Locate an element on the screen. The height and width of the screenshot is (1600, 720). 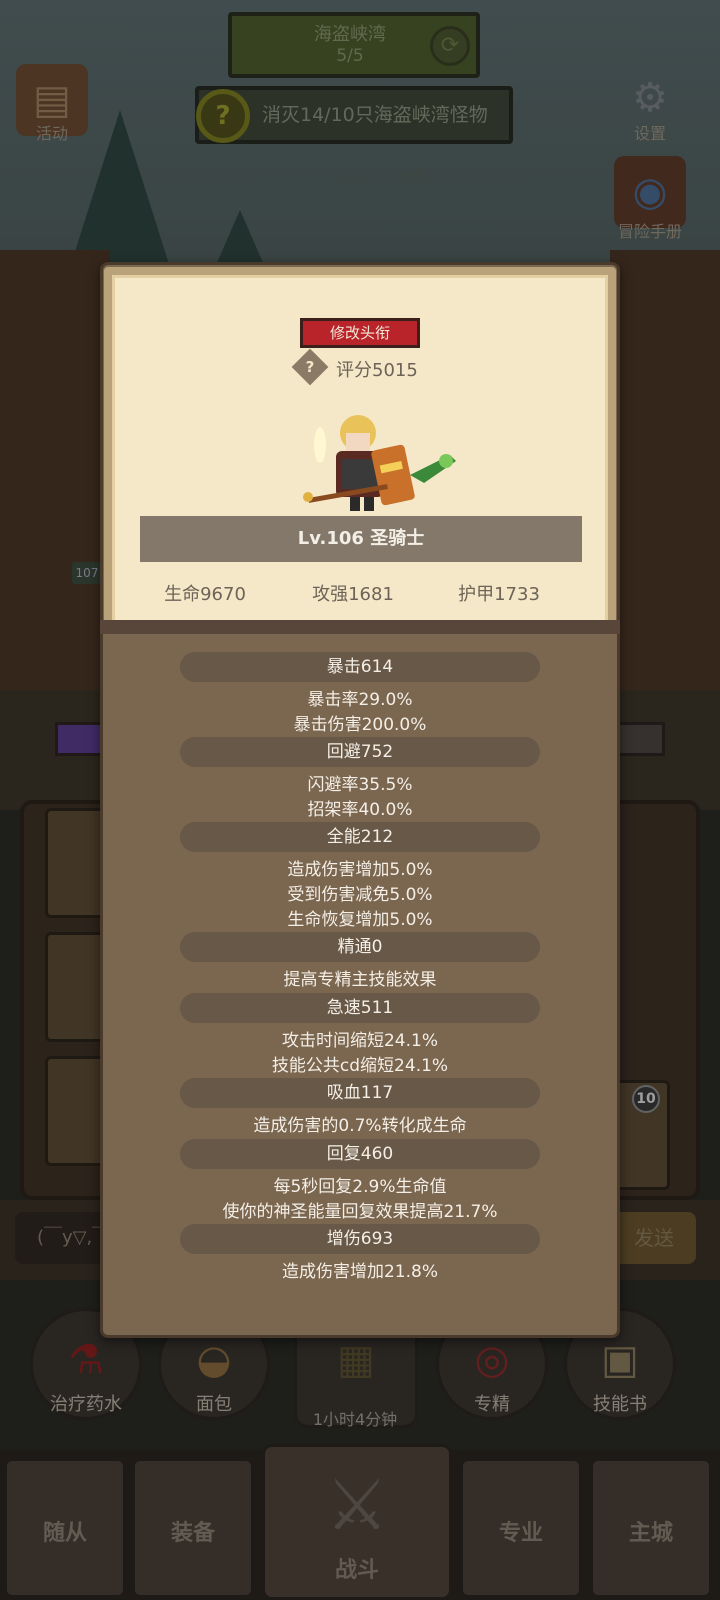
card-edge is located at coordinates (360, 627).